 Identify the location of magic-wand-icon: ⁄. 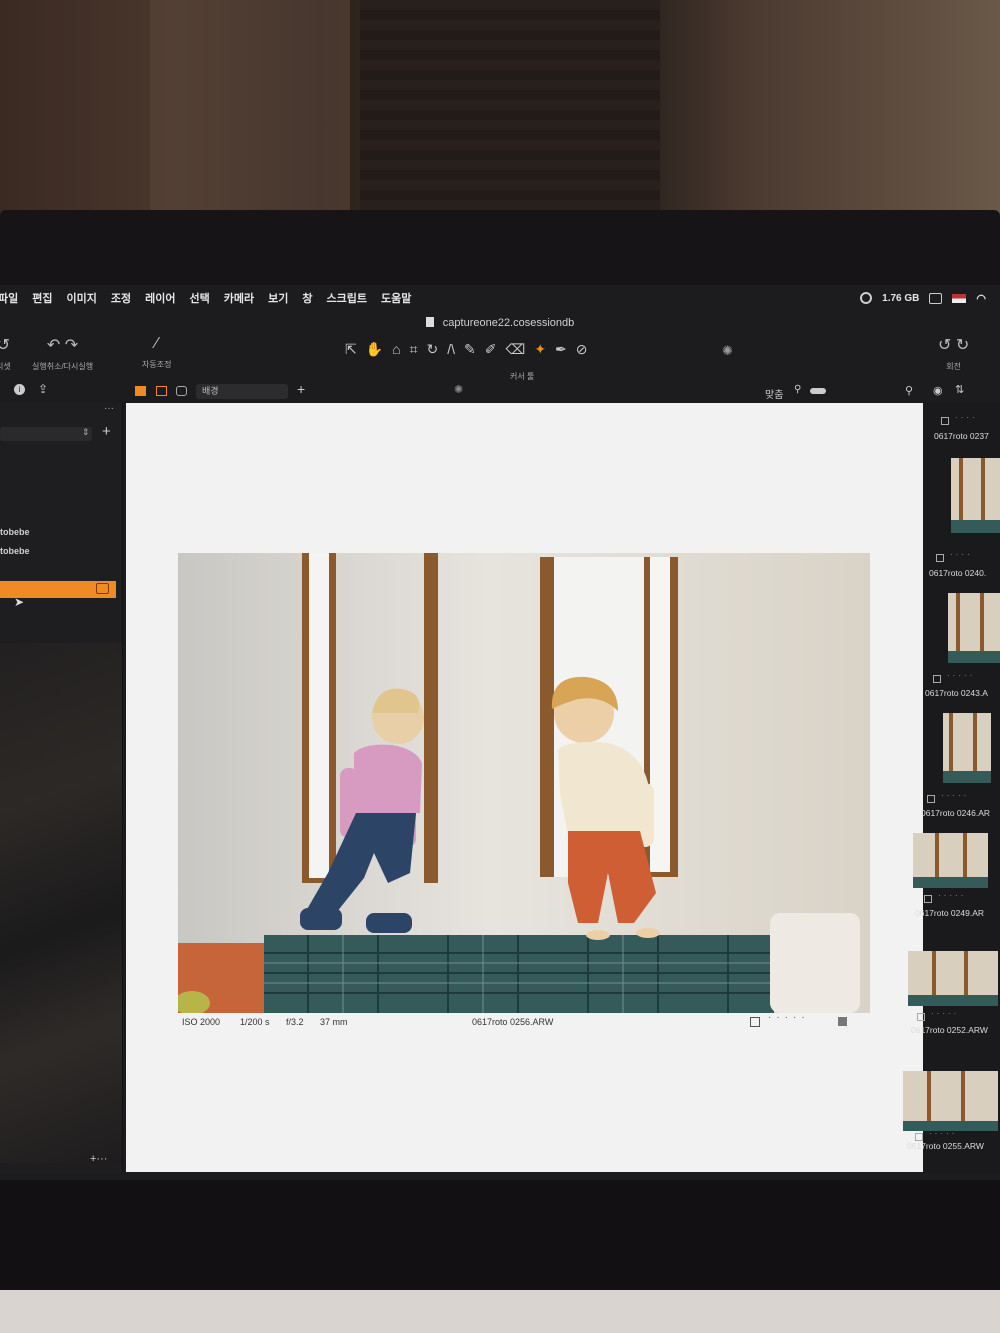
(157, 343).